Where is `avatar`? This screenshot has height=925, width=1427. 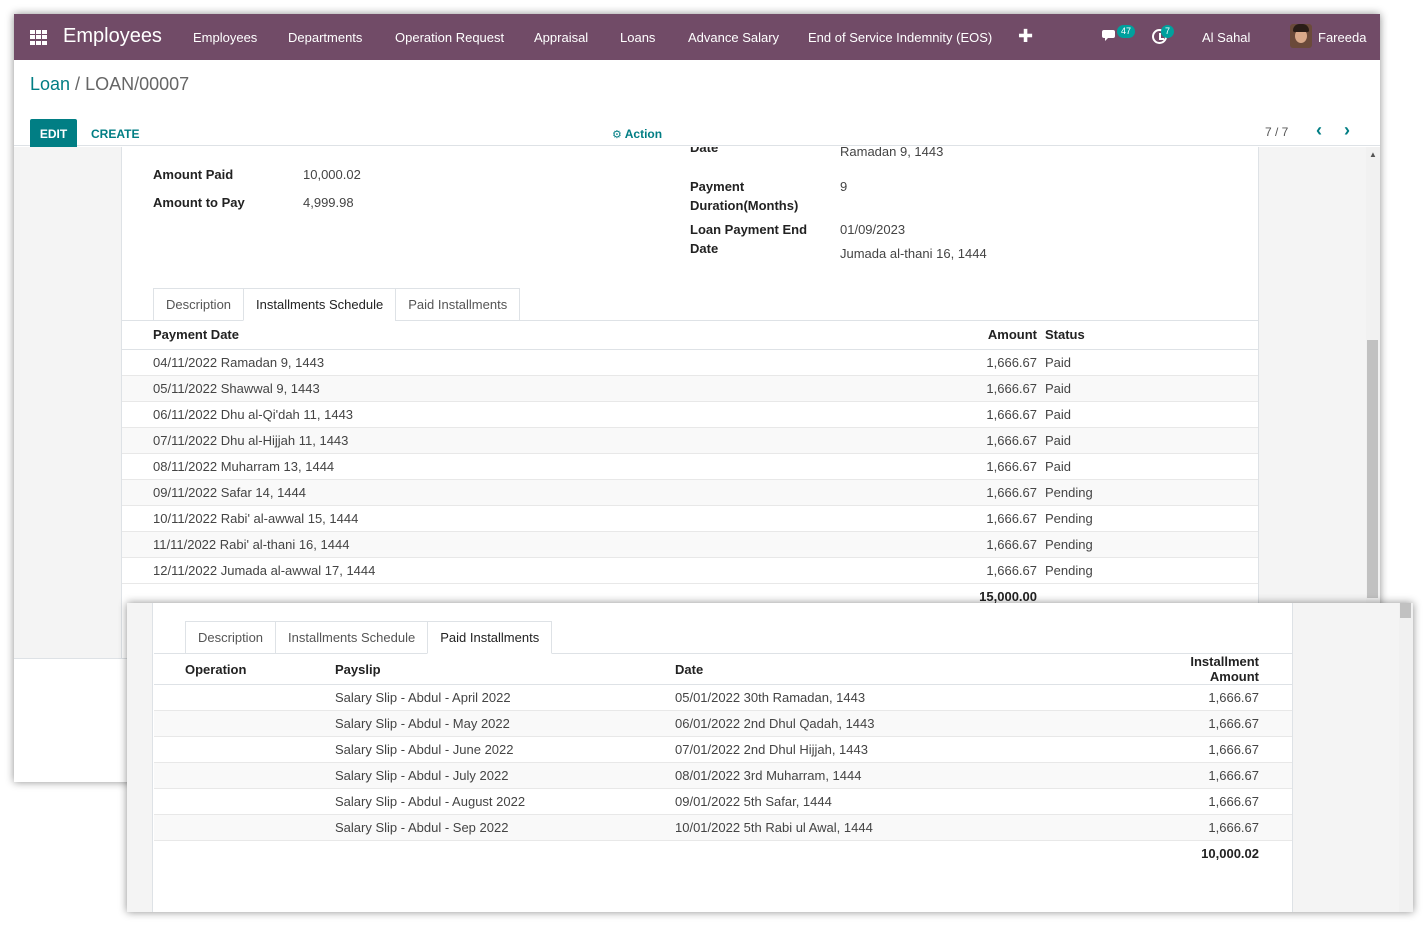 avatar is located at coordinates (1301, 36).